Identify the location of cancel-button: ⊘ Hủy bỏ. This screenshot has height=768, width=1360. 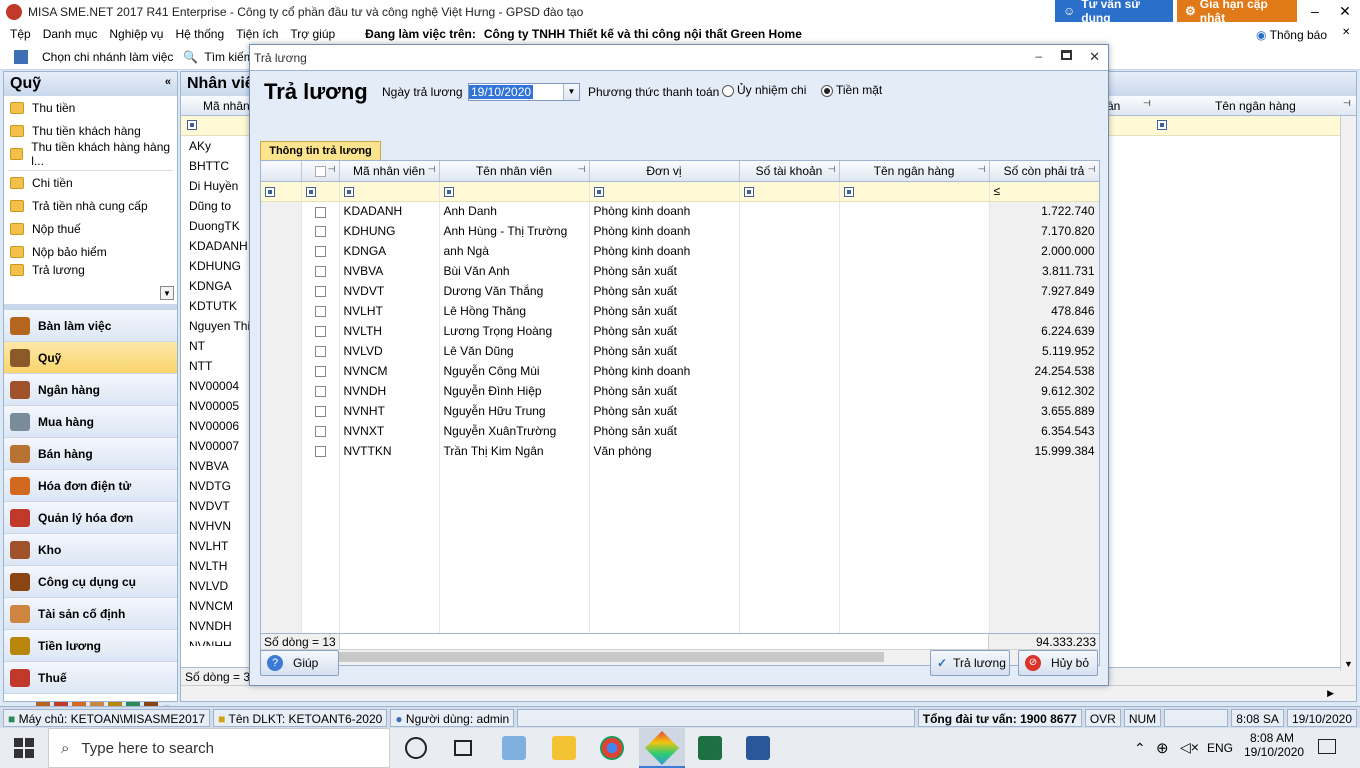
(1058, 663).